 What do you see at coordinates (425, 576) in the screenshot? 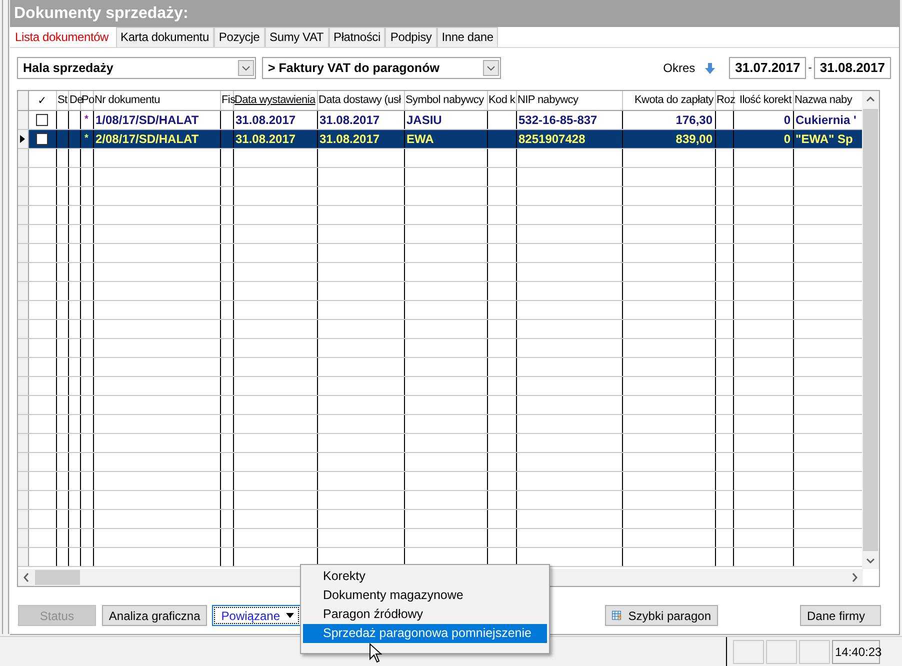
I see `menu-item: Korekty` at bounding box center [425, 576].